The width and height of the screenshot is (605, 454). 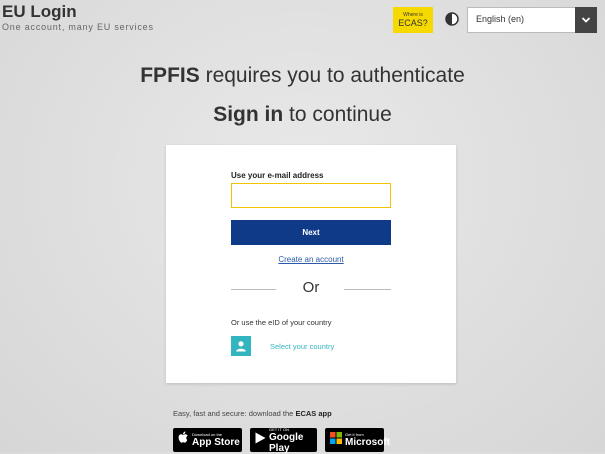 What do you see at coordinates (39, 11) in the screenshot?
I see `brand-title: EU Login` at bounding box center [39, 11].